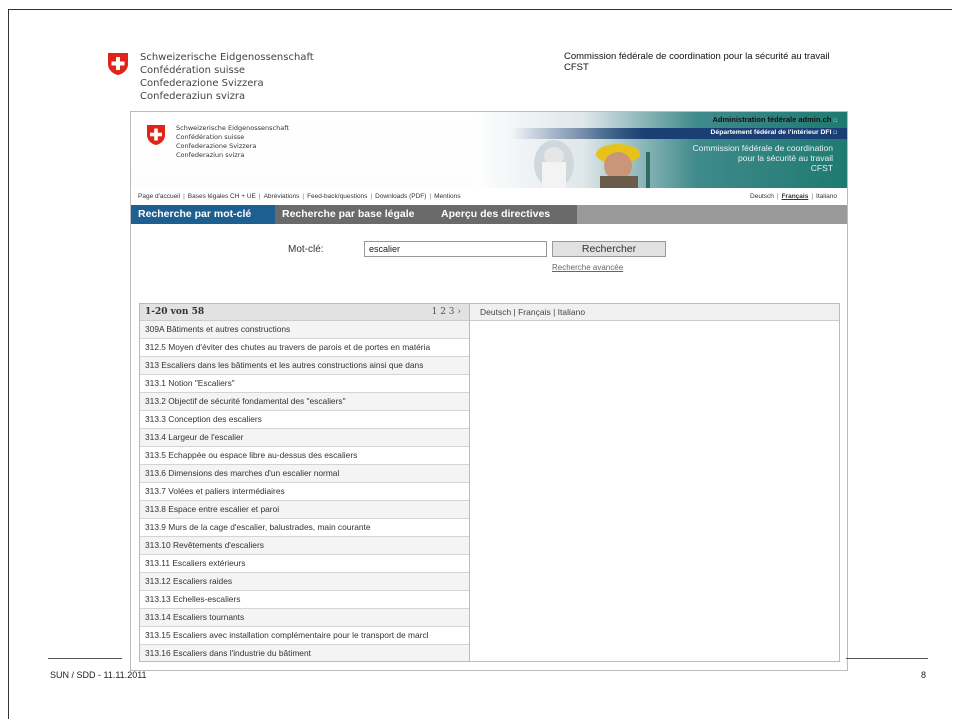 Image resolution: width=953 pixels, height=720 pixels. What do you see at coordinates (762, 148) in the screenshot?
I see `commission-line: Commission fédérale de coordination` at bounding box center [762, 148].